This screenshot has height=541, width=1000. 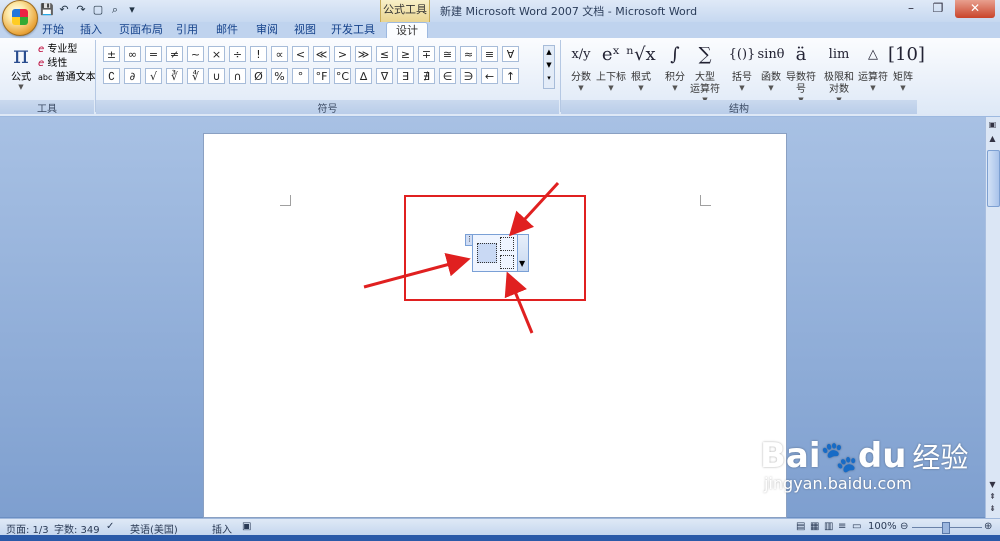 What do you see at coordinates (838, 483) in the screenshot?
I see `watermark-url: jingyan.baidu.com` at bounding box center [838, 483].